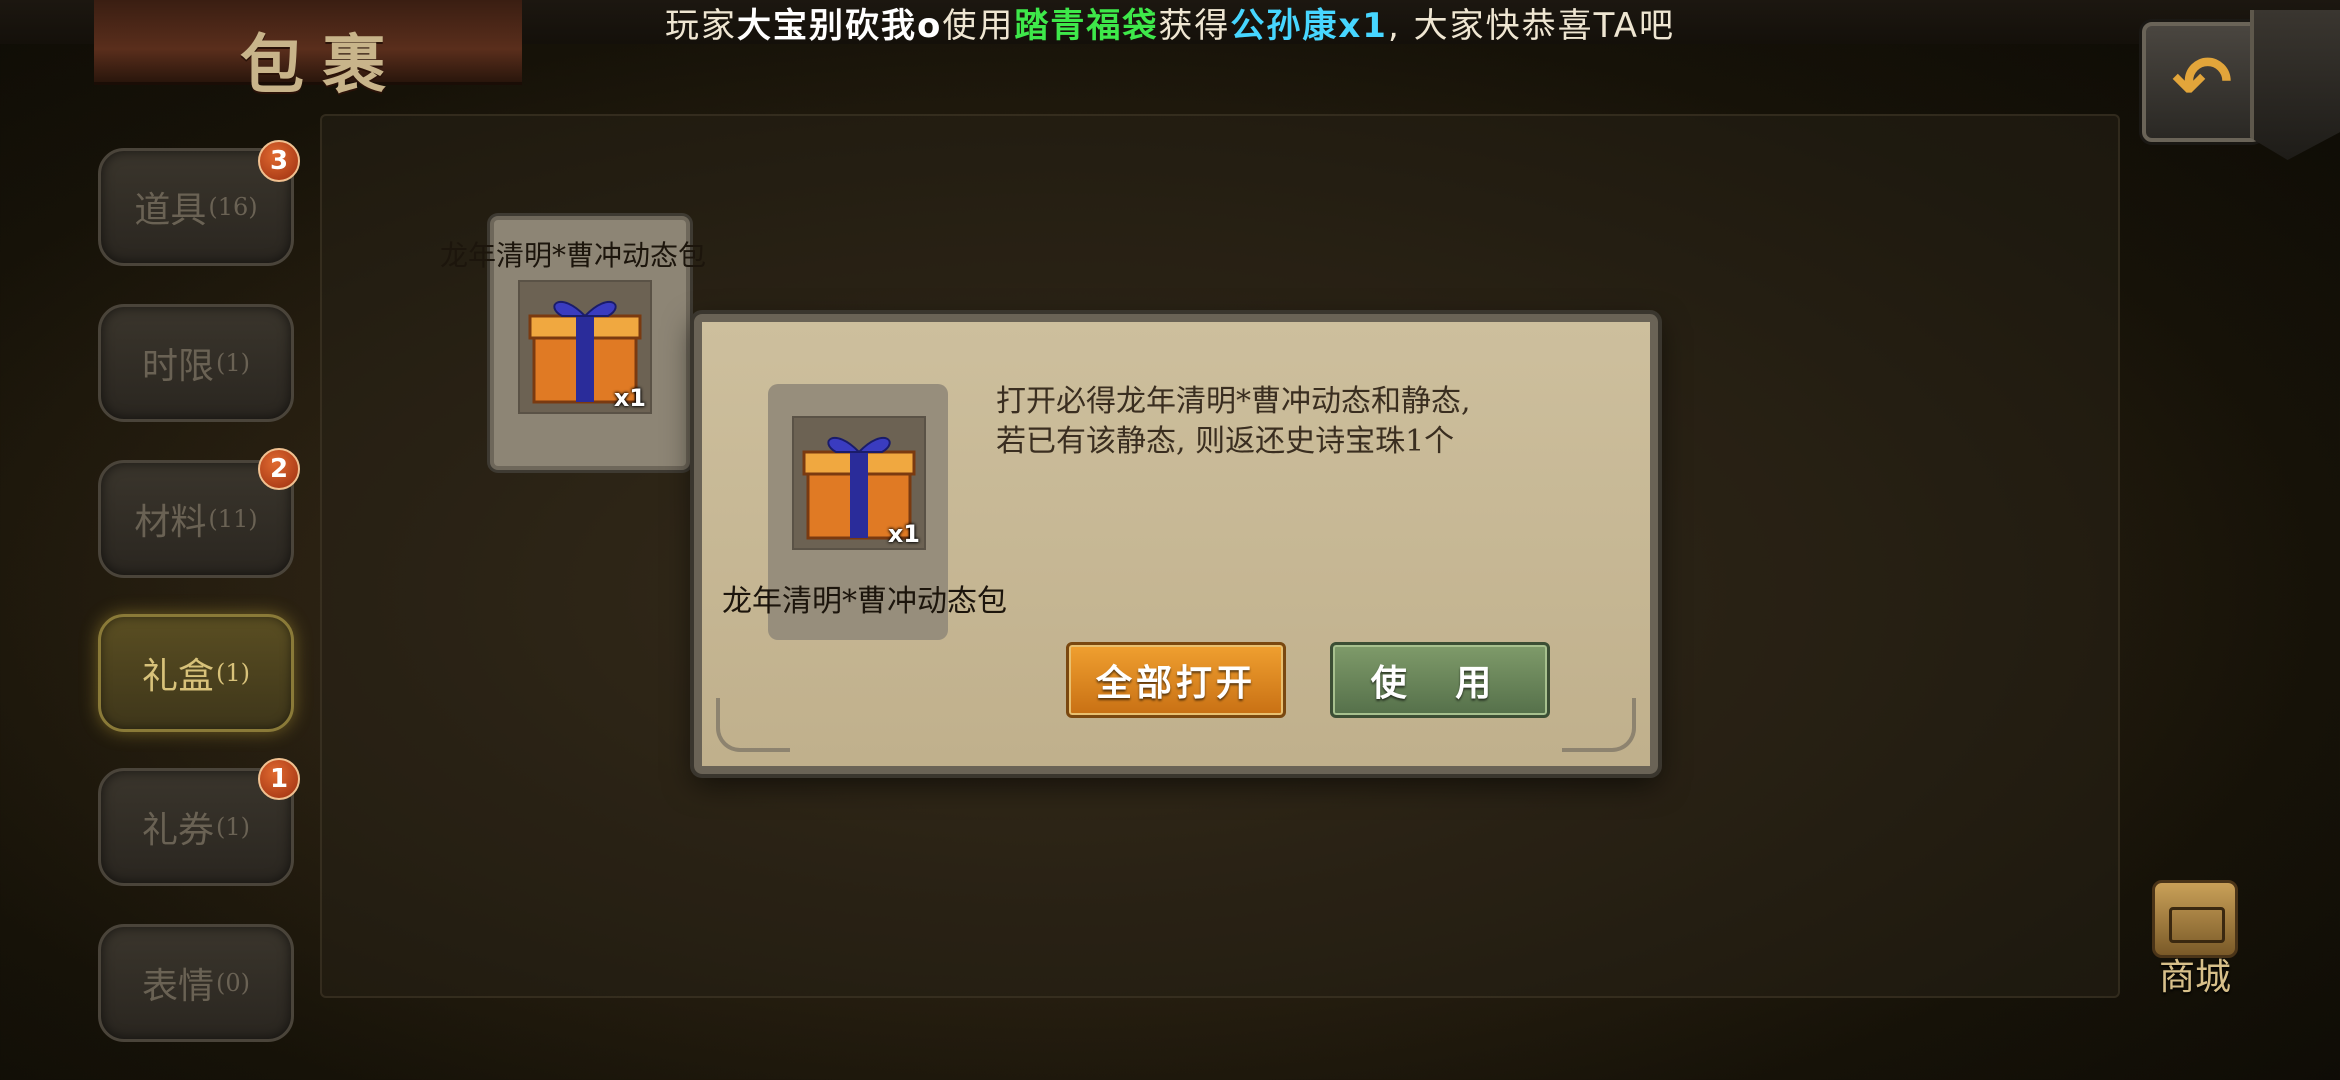  I want to click on tab-emotes: 表情 (0), so click(196, 983).